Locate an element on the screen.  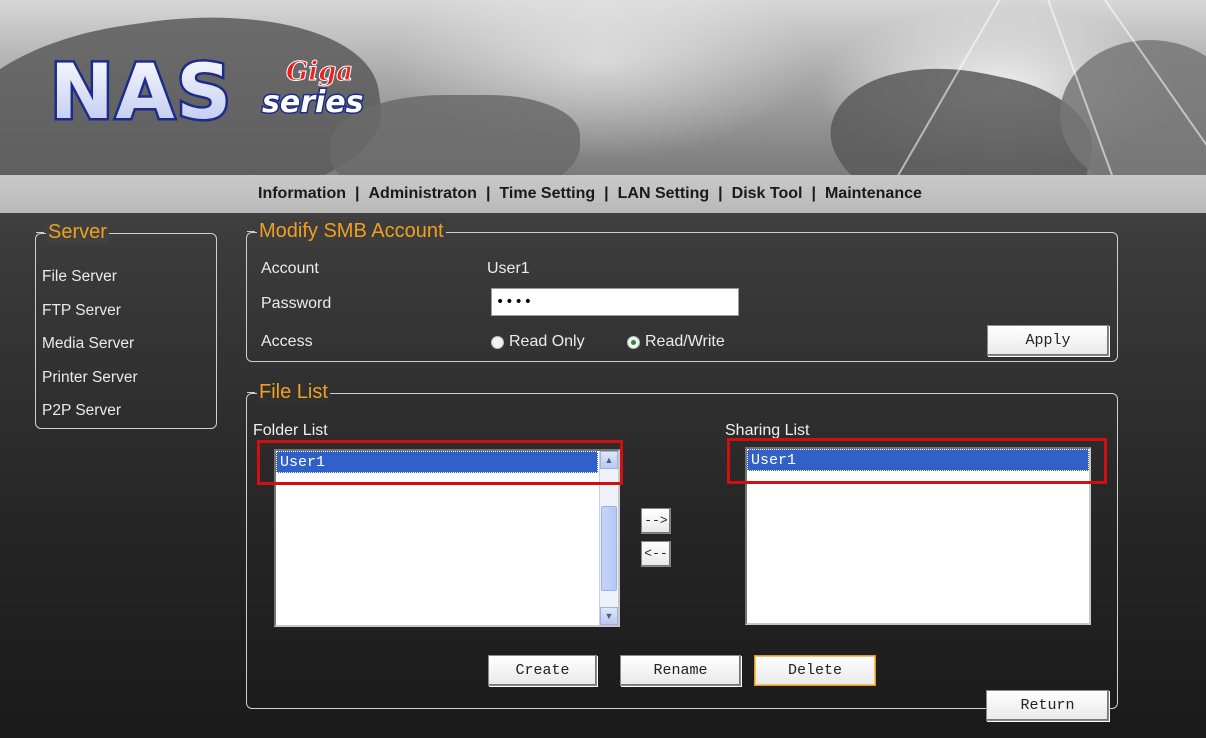
remove-from-sharing-button: <-- is located at coordinates (656, 554).